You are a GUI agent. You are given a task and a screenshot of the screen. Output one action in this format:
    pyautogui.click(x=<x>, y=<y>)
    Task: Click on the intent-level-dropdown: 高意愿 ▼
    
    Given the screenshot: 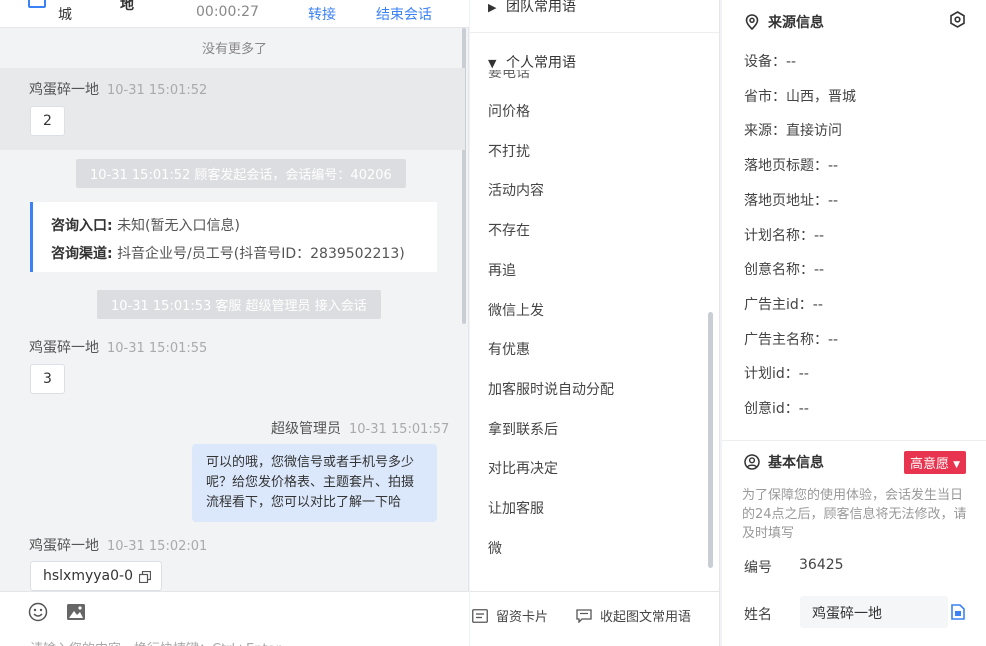 What is the action you would take?
    pyautogui.click(x=935, y=462)
    